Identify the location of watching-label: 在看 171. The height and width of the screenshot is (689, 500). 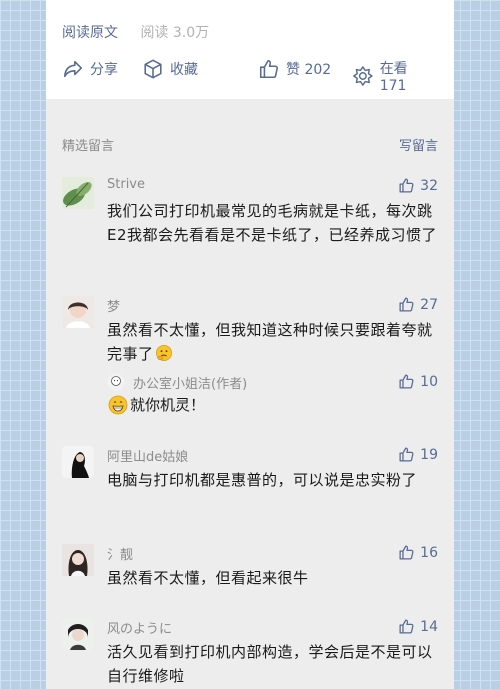
(393, 77).